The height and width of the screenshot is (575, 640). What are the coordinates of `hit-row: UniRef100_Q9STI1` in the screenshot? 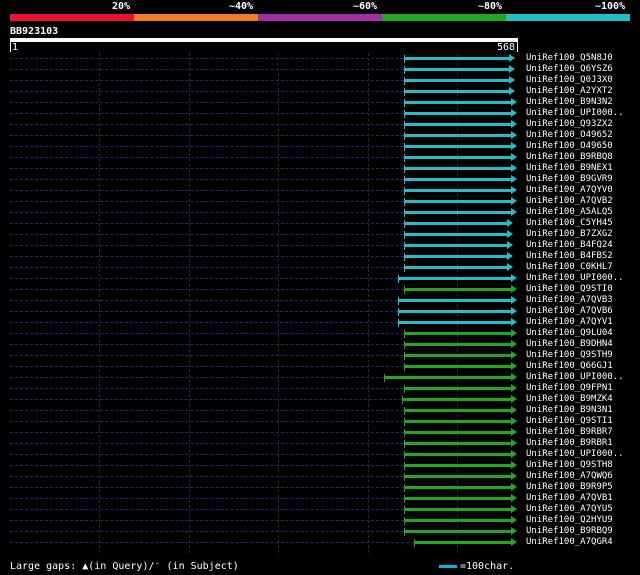 It's located at (325, 421).